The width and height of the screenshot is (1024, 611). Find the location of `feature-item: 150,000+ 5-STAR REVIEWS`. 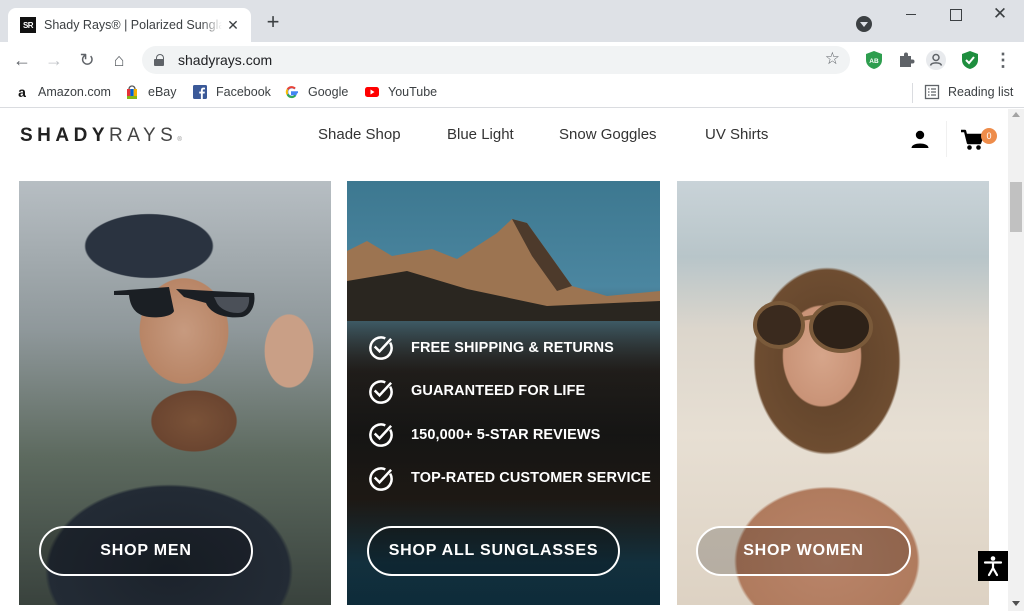

feature-item: 150,000+ 5-STAR REVIEWS is located at coordinates (509, 435).